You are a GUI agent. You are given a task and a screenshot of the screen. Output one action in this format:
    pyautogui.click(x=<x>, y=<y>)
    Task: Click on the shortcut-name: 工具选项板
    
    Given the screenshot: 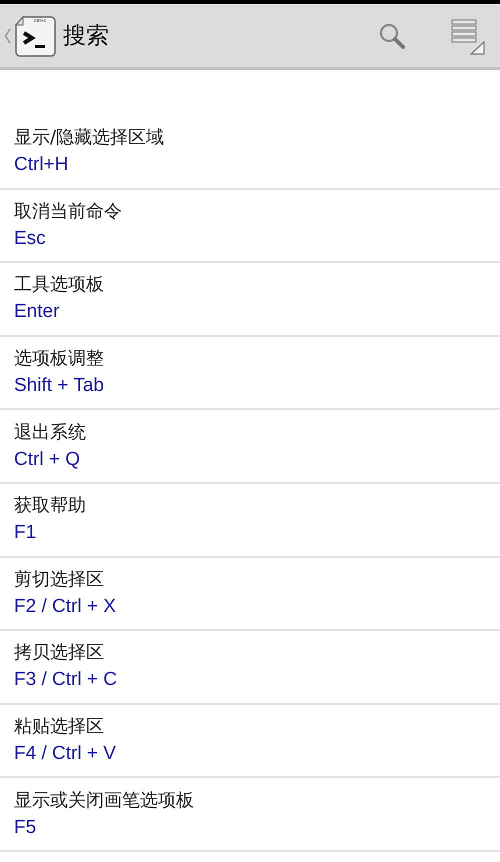 What is the action you would take?
    pyautogui.click(x=59, y=285)
    